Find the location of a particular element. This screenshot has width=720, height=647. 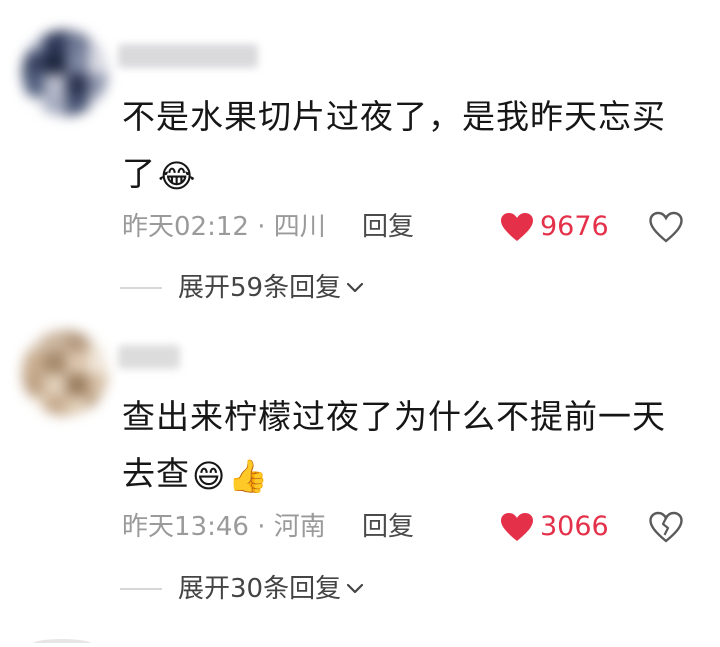

next-comment-edge is located at coordinates (360, 637).